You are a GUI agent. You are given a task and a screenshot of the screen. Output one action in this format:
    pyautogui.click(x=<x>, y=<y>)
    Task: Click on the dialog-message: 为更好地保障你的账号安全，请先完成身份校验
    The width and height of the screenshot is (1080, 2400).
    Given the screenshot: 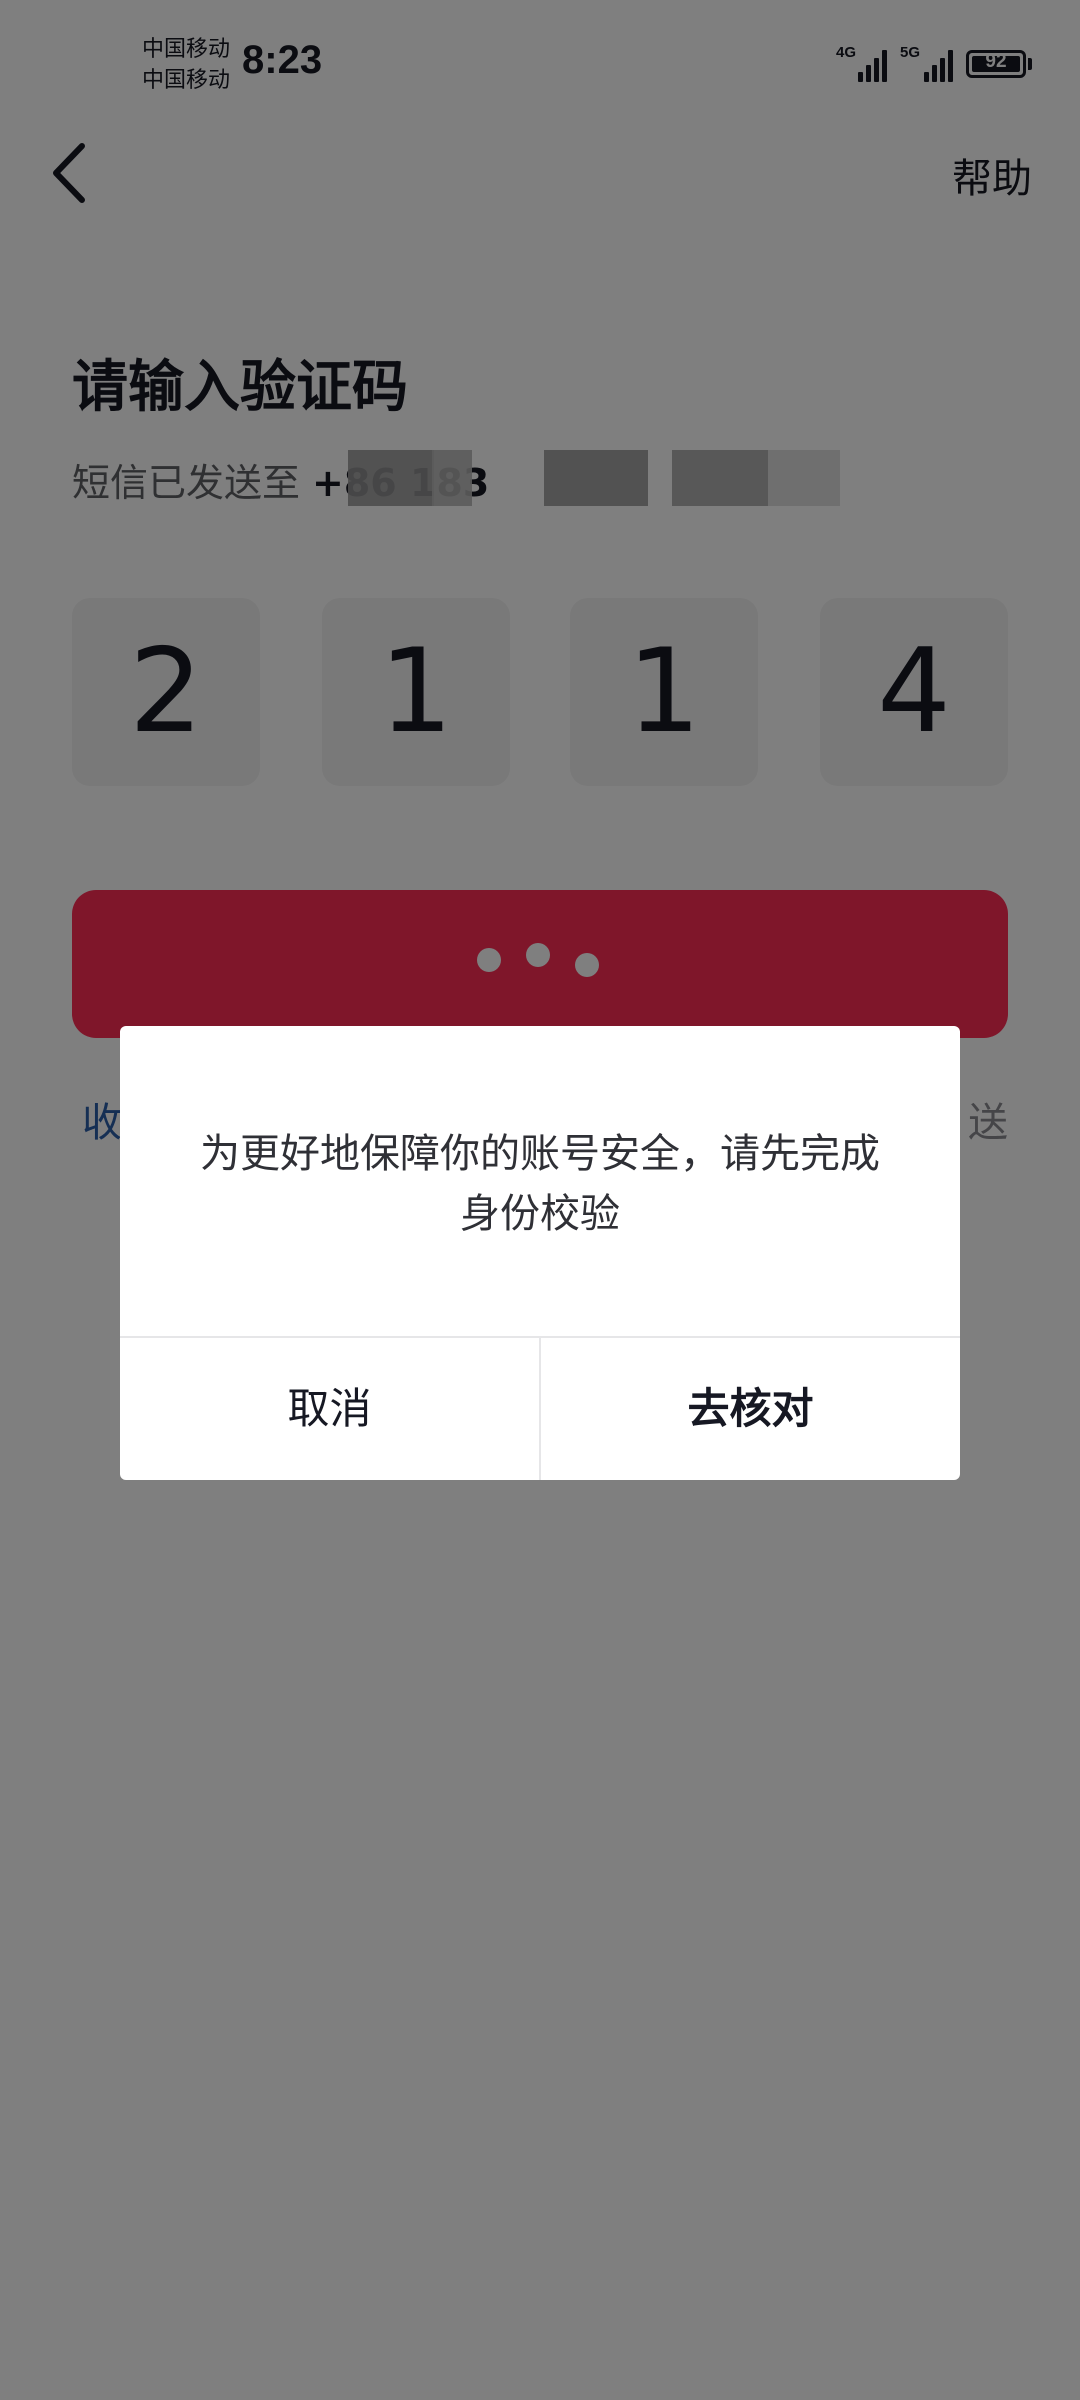 What is the action you would take?
    pyautogui.click(x=540, y=1184)
    